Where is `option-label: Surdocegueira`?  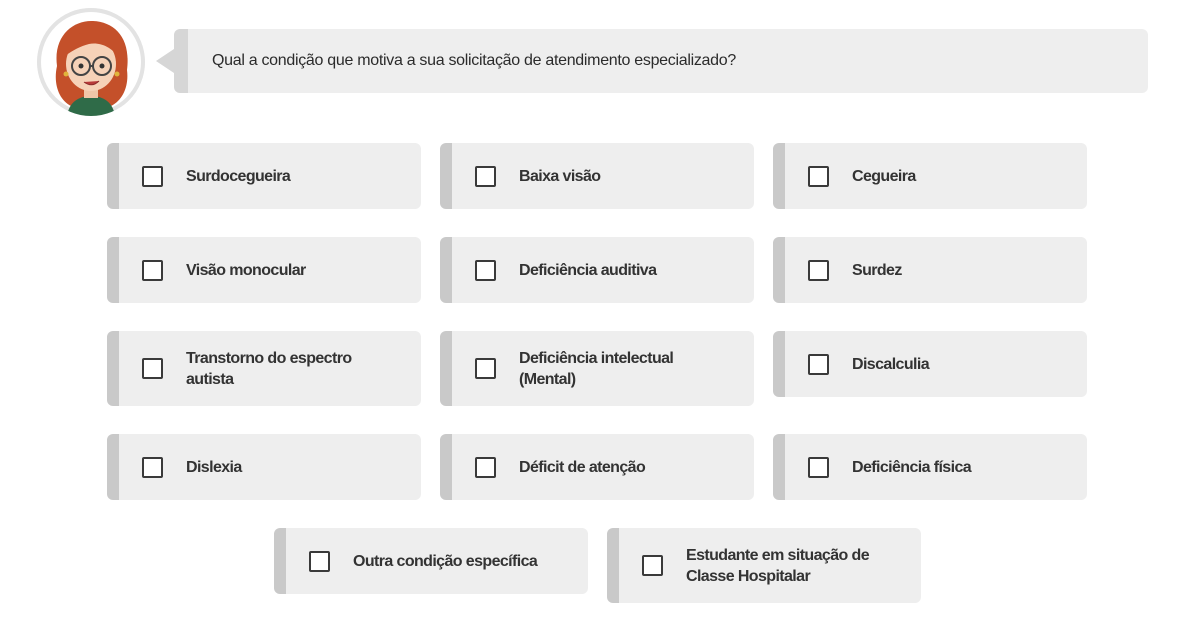
option-label: Surdocegueira is located at coordinates (238, 176).